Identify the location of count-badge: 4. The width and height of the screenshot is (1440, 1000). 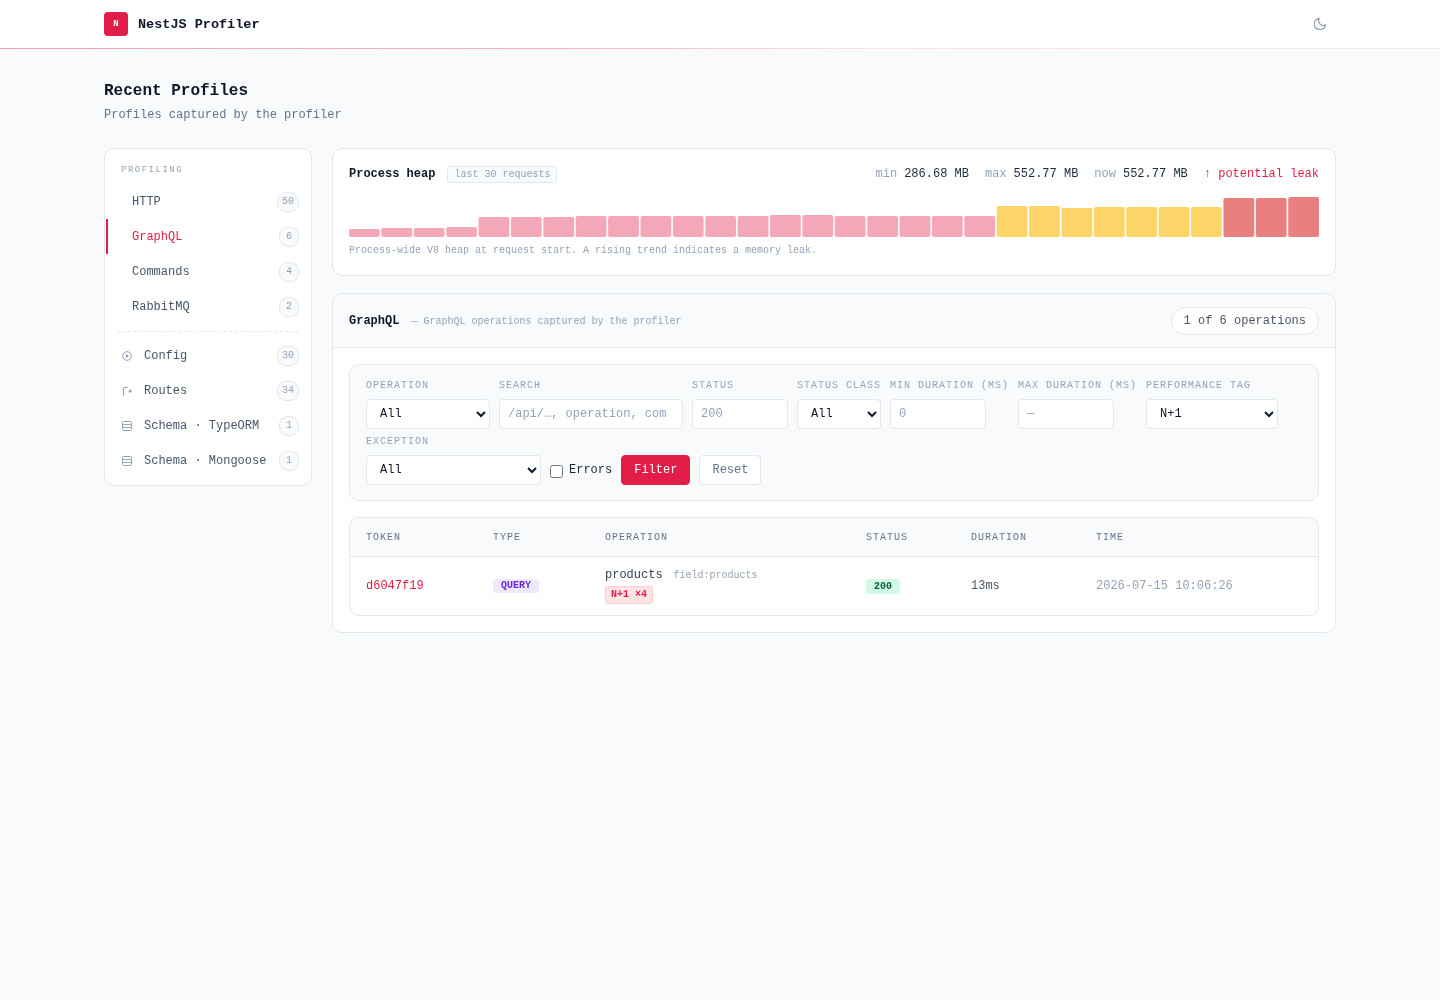
(289, 271).